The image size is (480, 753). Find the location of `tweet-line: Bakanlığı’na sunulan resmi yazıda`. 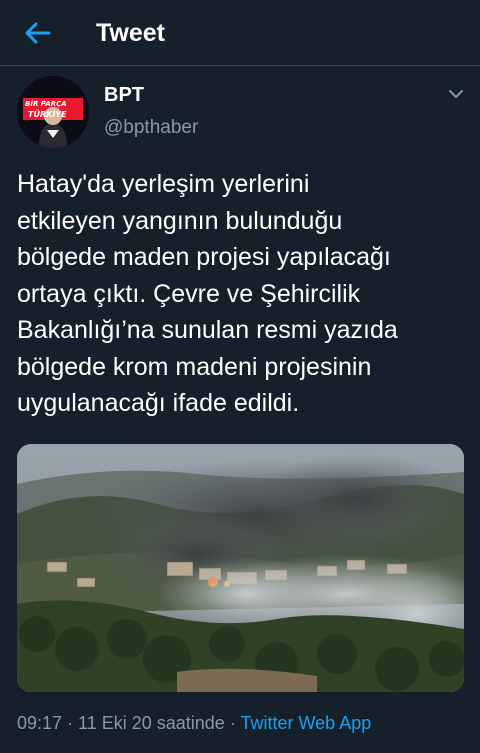

tweet-line: Bakanlığı’na sunulan resmi yazıda is located at coordinates (207, 330).